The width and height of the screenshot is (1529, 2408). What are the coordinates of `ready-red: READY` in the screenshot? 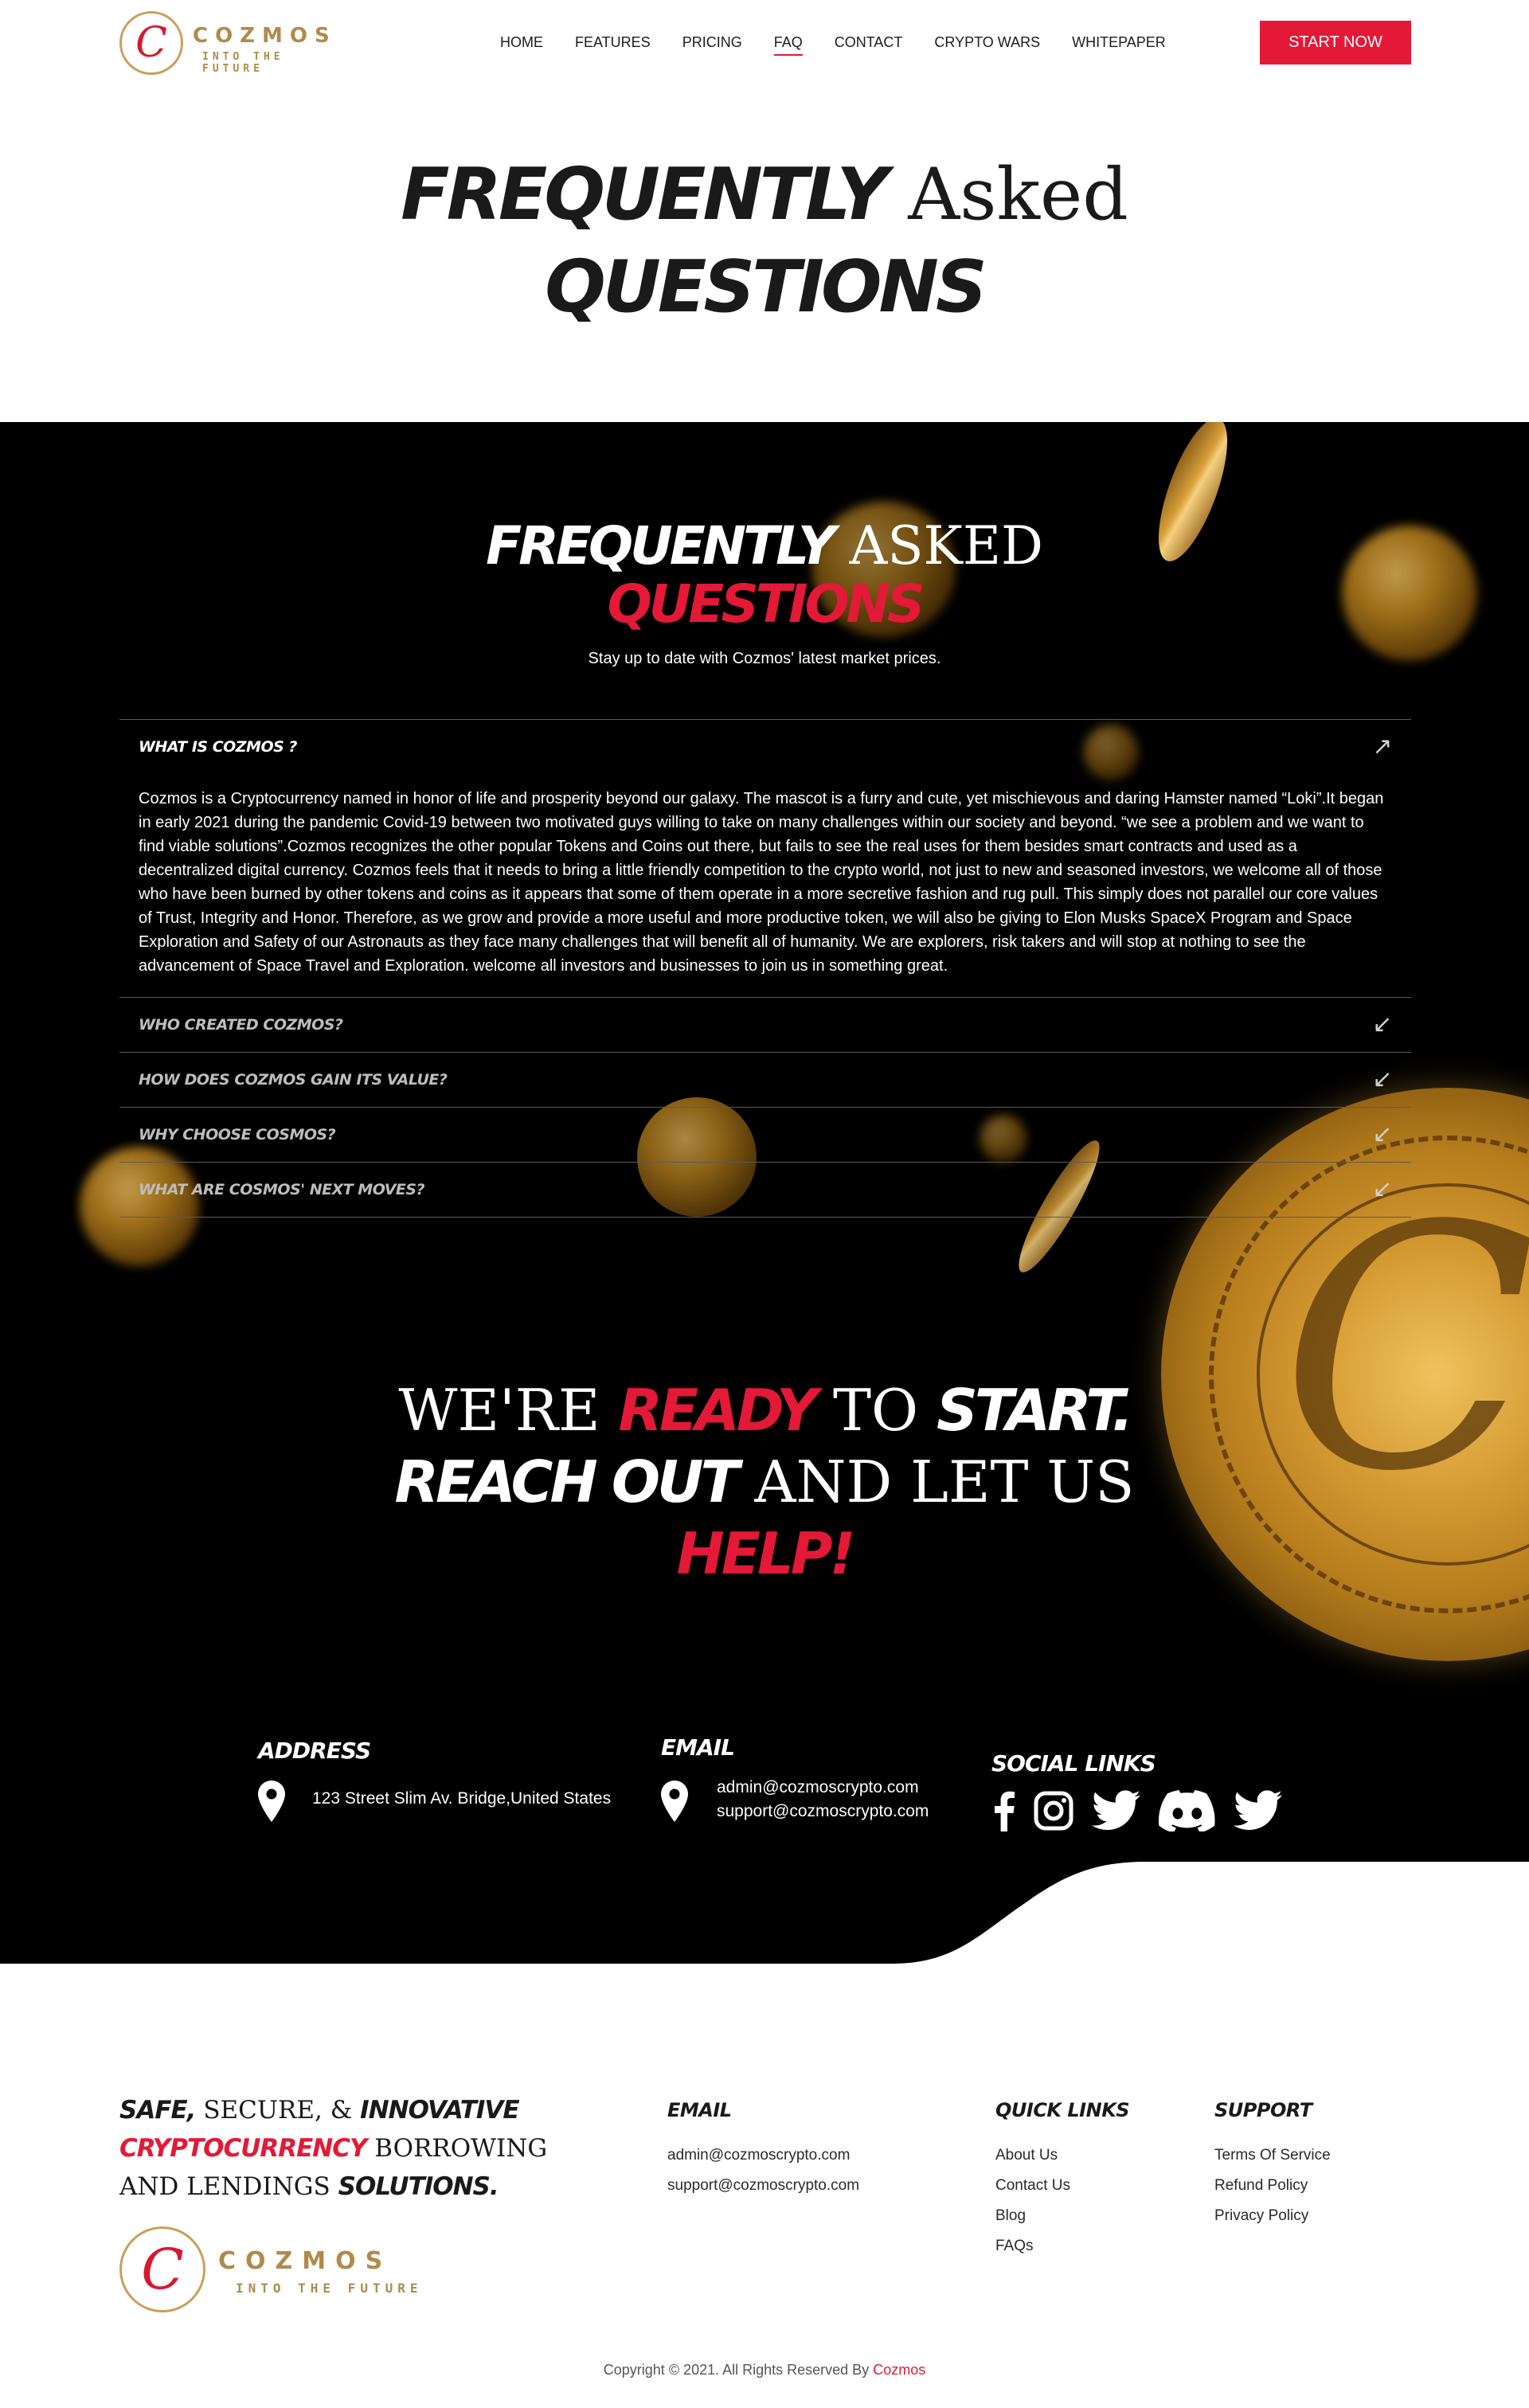 It's located at (718, 1410).